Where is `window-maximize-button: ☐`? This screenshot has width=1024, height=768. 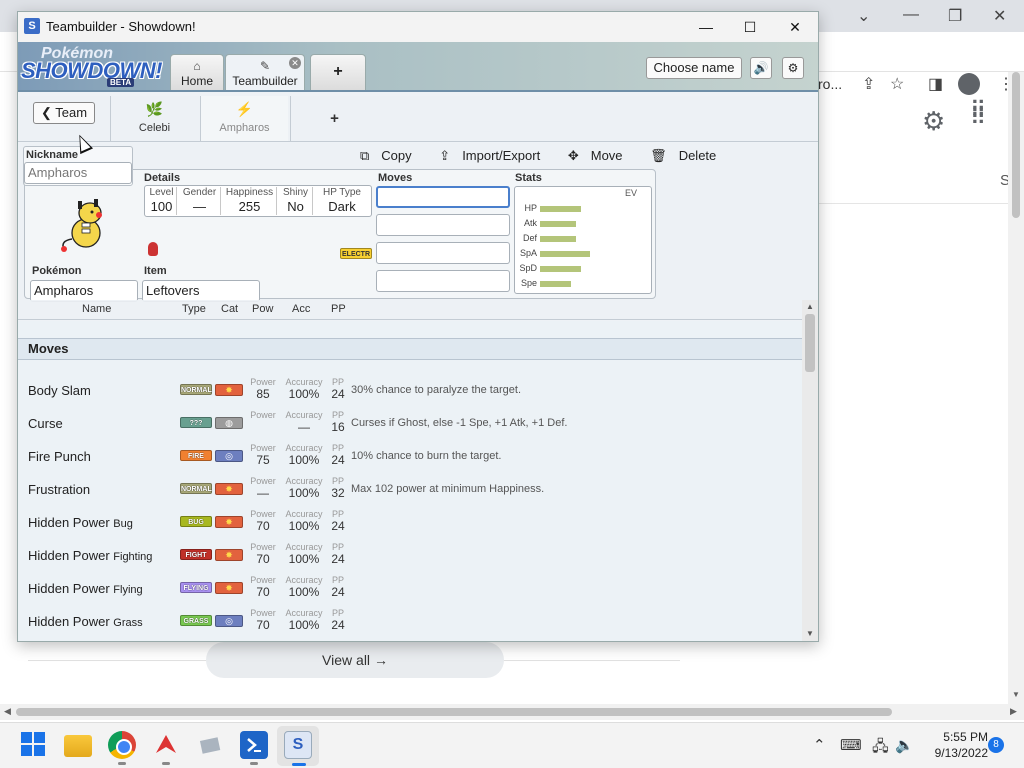 window-maximize-button: ☐ is located at coordinates (750, 27).